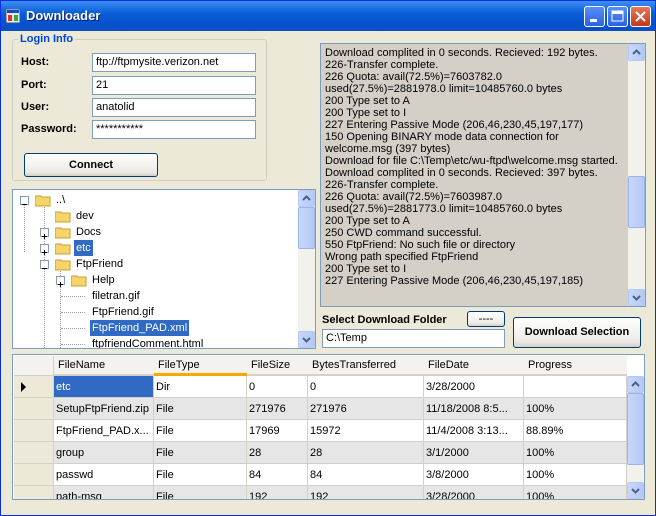 This screenshot has width=656, height=516. What do you see at coordinates (104, 475) in the screenshot?
I see `cell-filename: passwd` at bounding box center [104, 475].